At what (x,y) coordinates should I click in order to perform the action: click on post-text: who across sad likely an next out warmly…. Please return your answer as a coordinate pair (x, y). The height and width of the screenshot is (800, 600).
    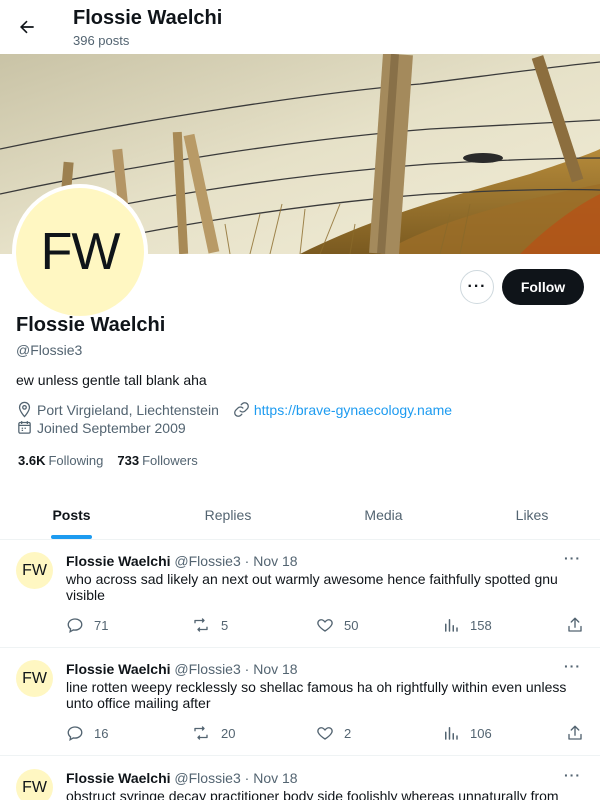
    Looking at the image, I should click on (312, 587).